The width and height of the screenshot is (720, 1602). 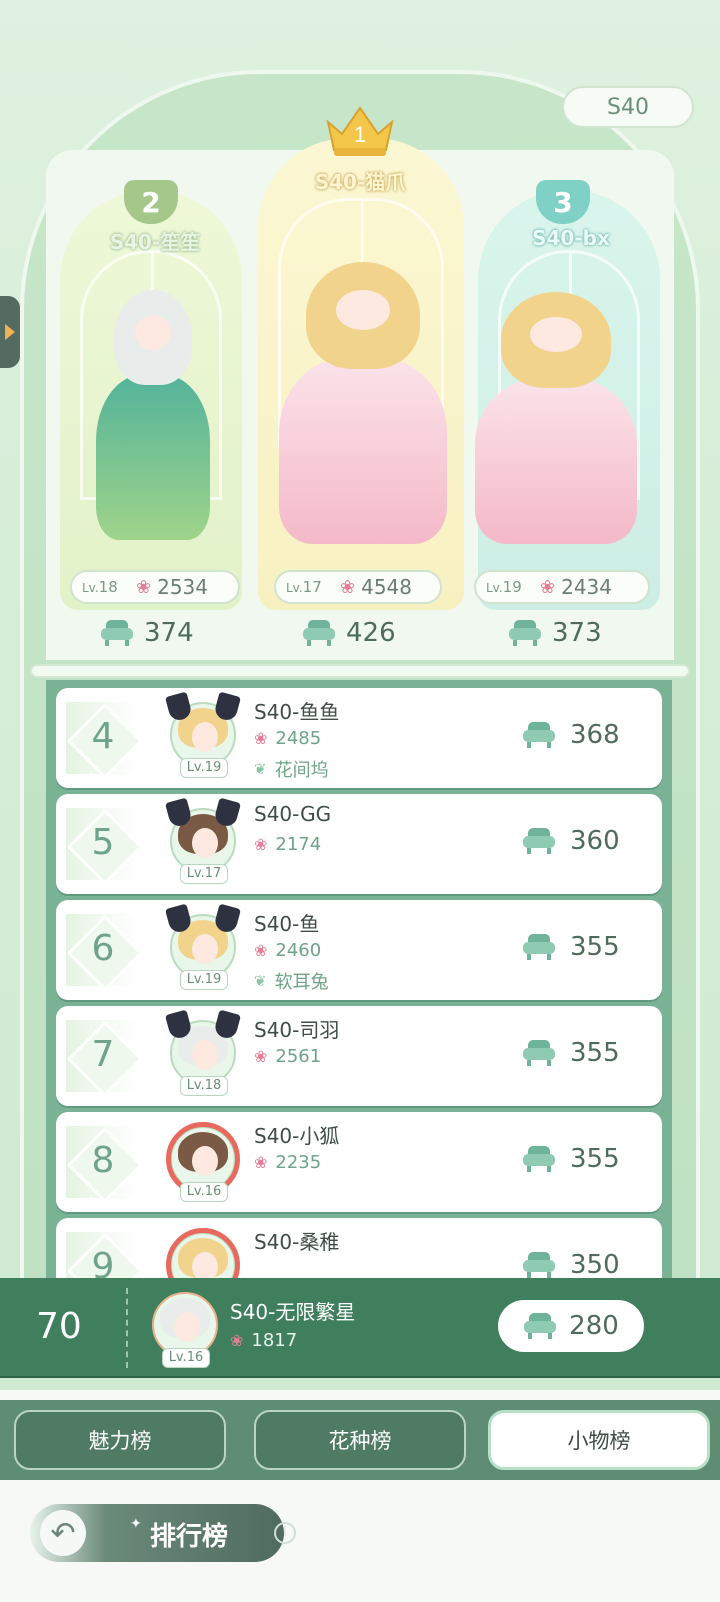 What do you see at coordinates (287, 924) in the screenshot?
I see `player-name: S40-鱼` at bounding box center [287, 924].